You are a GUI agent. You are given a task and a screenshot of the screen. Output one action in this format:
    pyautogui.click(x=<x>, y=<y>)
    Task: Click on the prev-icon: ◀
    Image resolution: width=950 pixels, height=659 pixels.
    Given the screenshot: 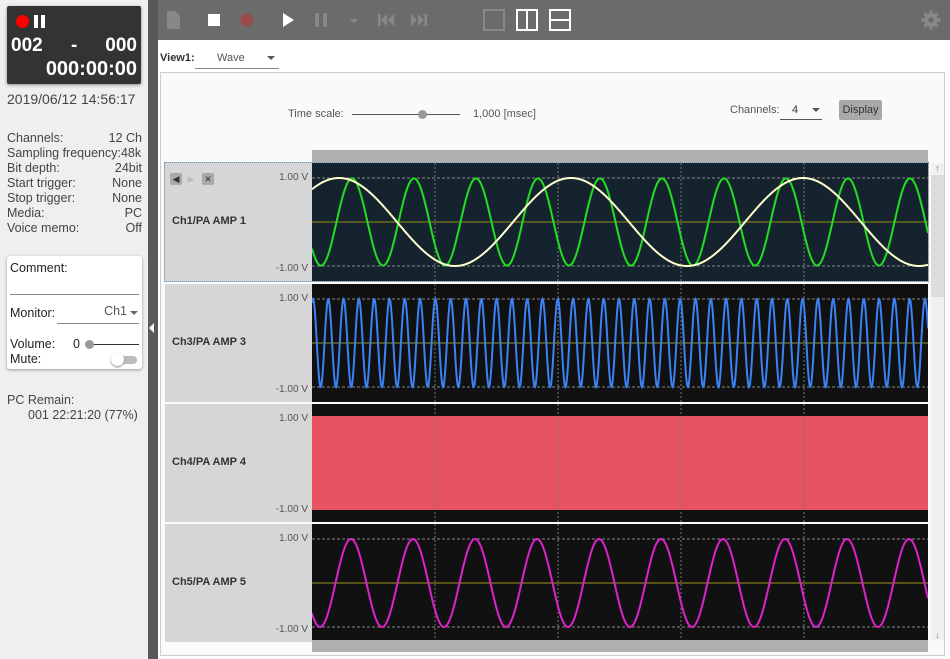 What is the action you would take?
    pyautogui.click(x=176, y=179)
    